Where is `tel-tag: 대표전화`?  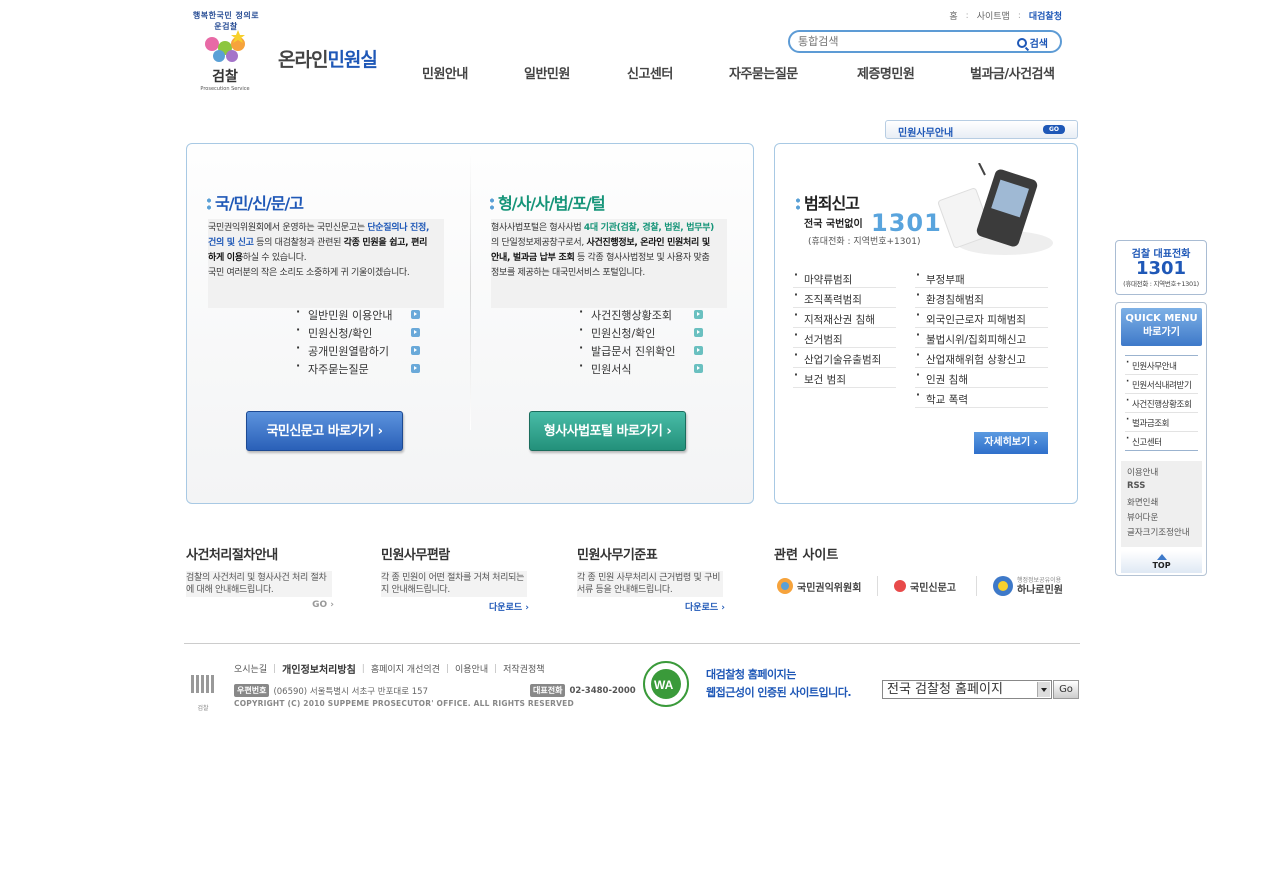 tel-tag: 대표전화 is located at coordinates (548, 690).